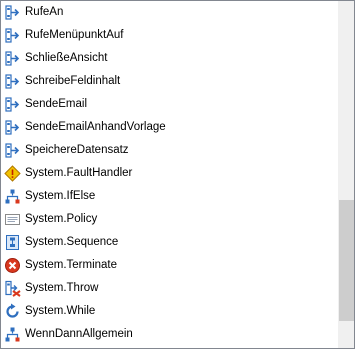 The height and width of the screenshot is (349, 355). Describe the element at coordinates (77, 150) in the screenshot. I see `list-item-label: SpeichereDatensatz` at that location.